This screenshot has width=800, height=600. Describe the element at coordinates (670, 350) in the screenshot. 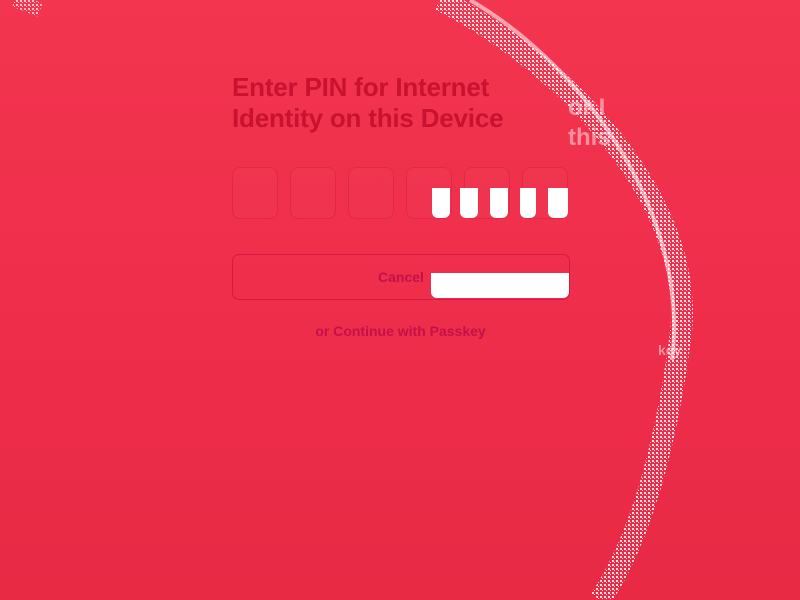

I see `ghost-link-fragment: key` at that location.